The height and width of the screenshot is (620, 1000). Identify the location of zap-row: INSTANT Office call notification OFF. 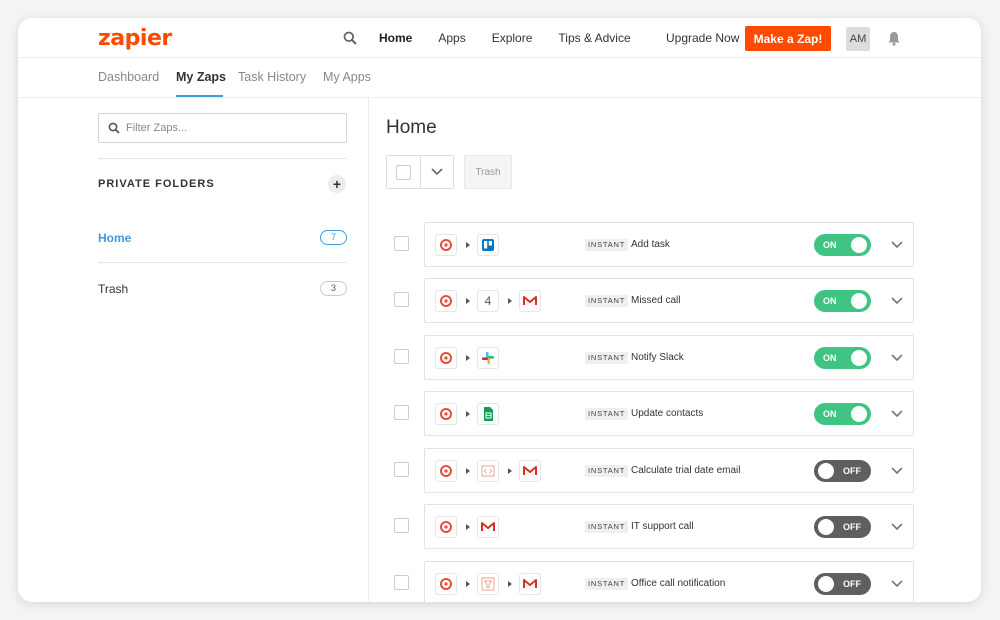
(650, 581).